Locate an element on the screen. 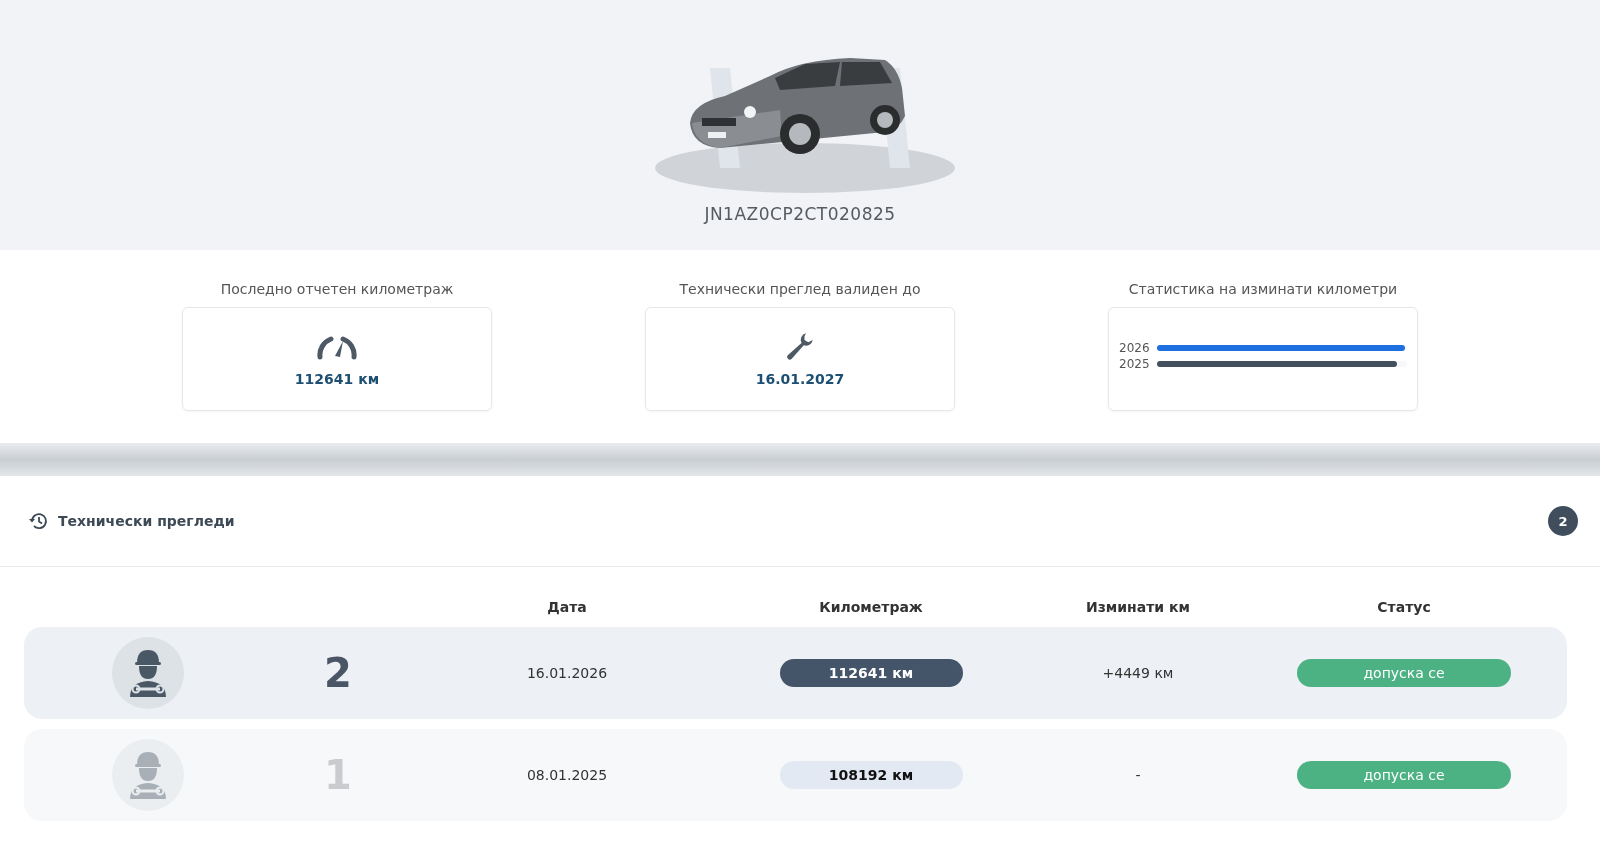 Image resolution: width=1600 pixels, height=849 pixels. driven-km: - is located at coordinates (1138, 775).